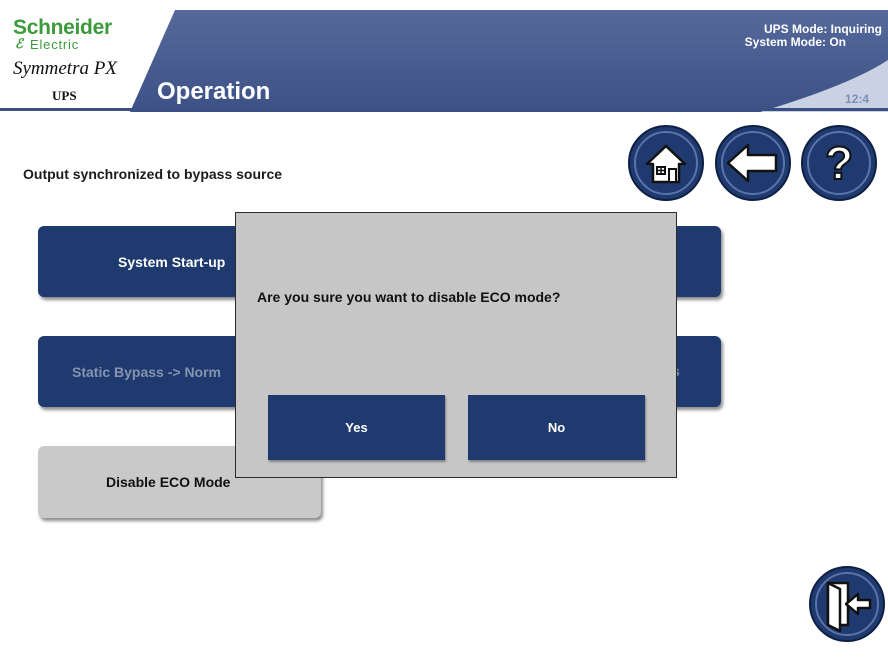  What do you see at coordinates (55, 44) in the screenshot?
I see `brand-sub-logo: Electric` at bounding box center [55, 44].